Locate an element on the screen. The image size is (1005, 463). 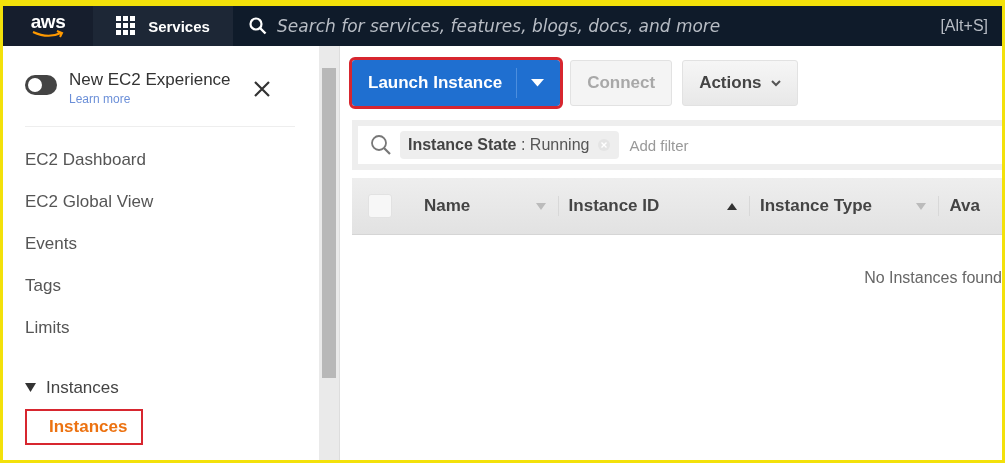
remove-icon is located at coordinates (604, 145).